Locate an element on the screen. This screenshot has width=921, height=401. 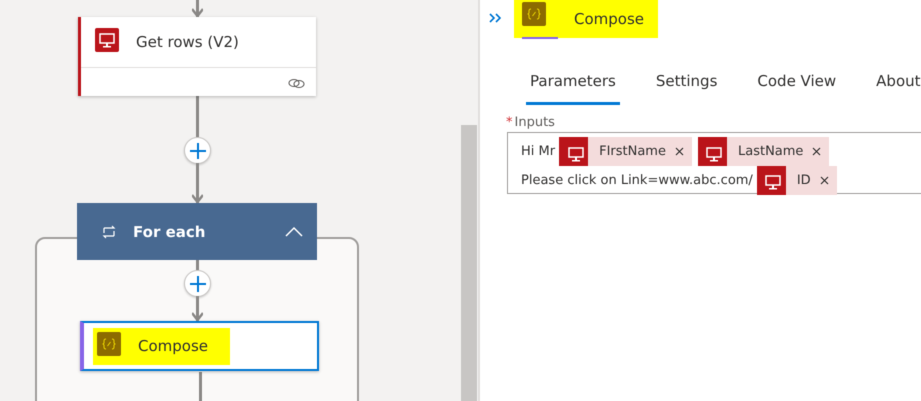
collapse-icon is located at coordinates (294, 232).